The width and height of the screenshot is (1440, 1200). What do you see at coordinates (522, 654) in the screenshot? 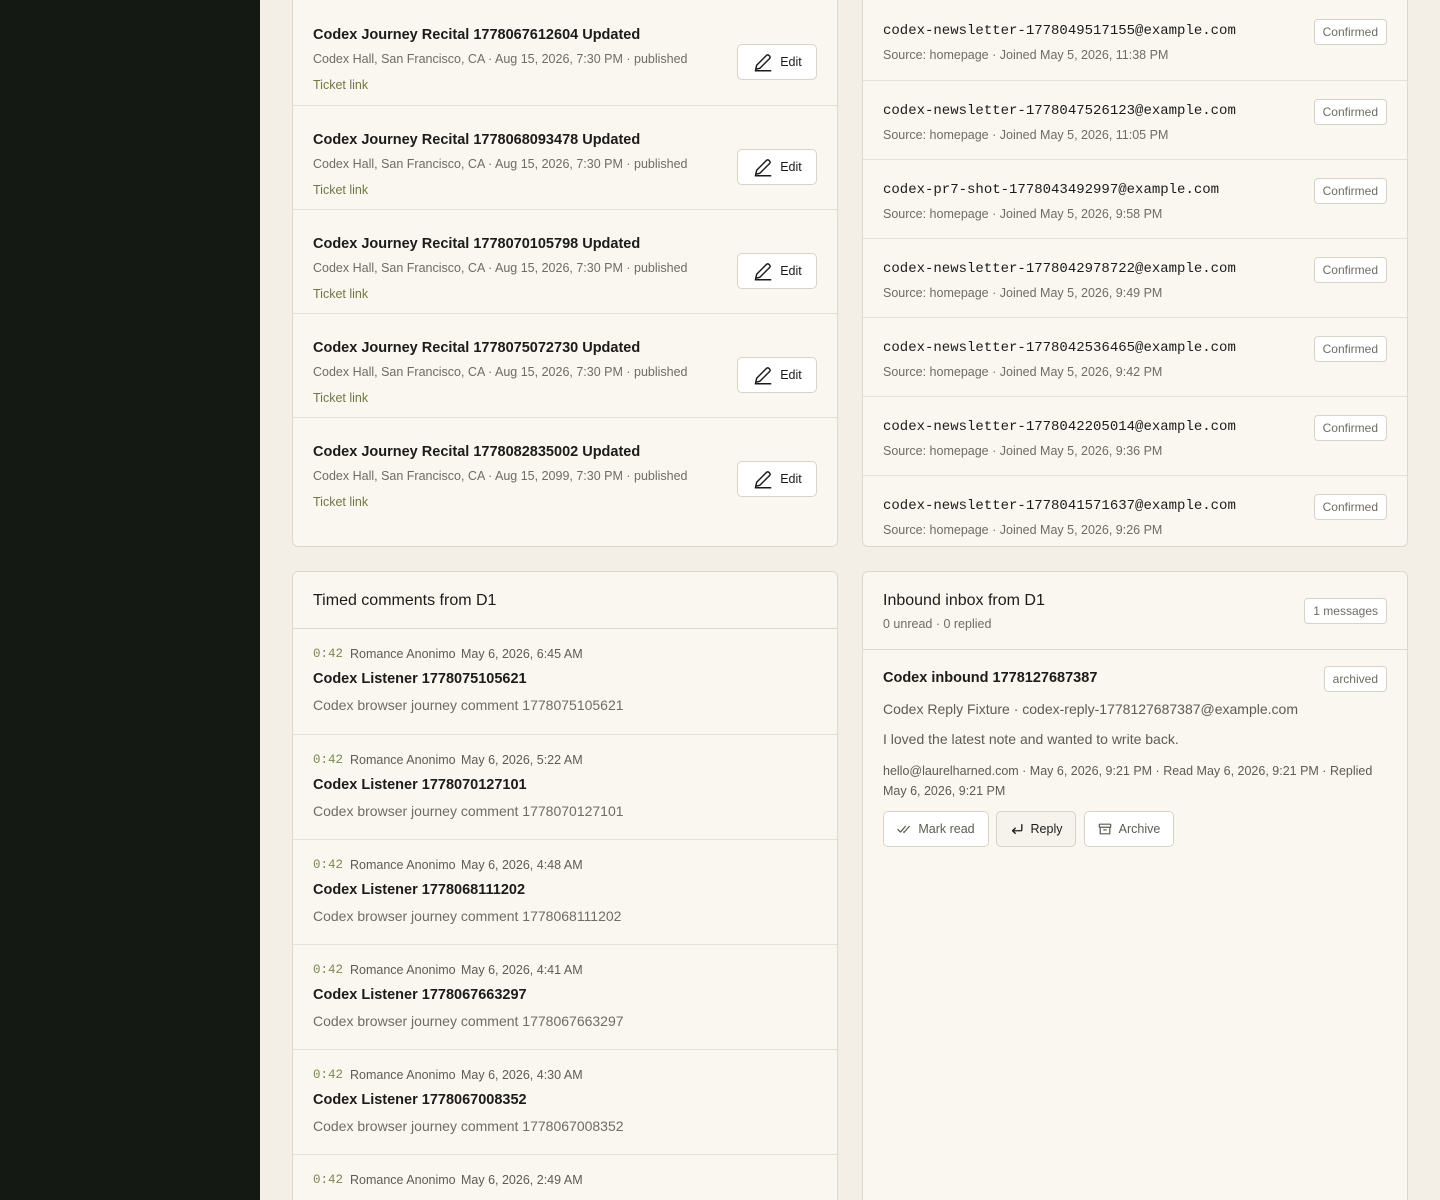
I see `comment-date: May 6, 2026, 6:45 AM` at bounding box center [522, 654].